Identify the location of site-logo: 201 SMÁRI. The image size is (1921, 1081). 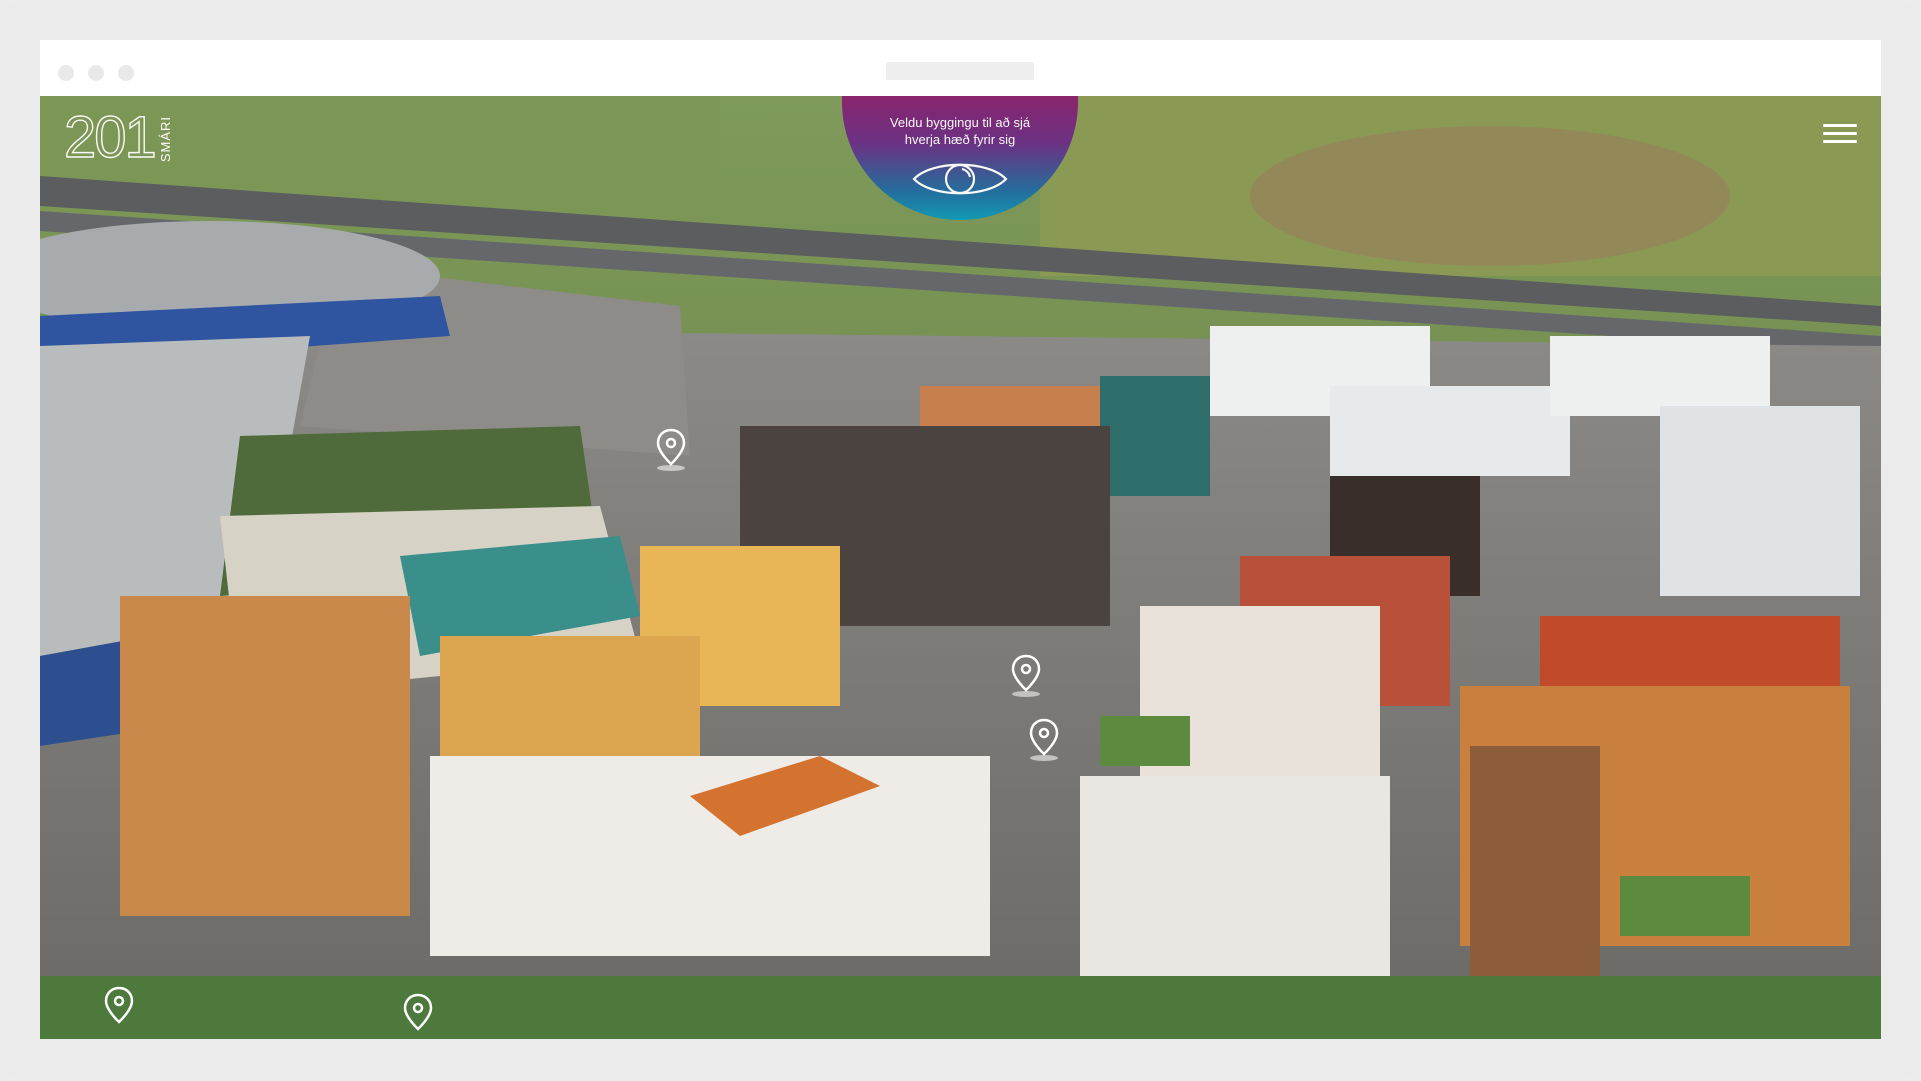
(118, 137).